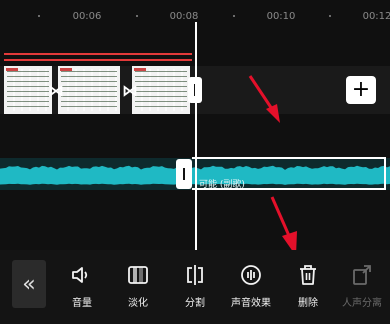 Image resolution: width=390 pixels, height=324 pixels. Describe the element at coordinates (308, 275) in the screenshot. I see `trash-icon` at that location.